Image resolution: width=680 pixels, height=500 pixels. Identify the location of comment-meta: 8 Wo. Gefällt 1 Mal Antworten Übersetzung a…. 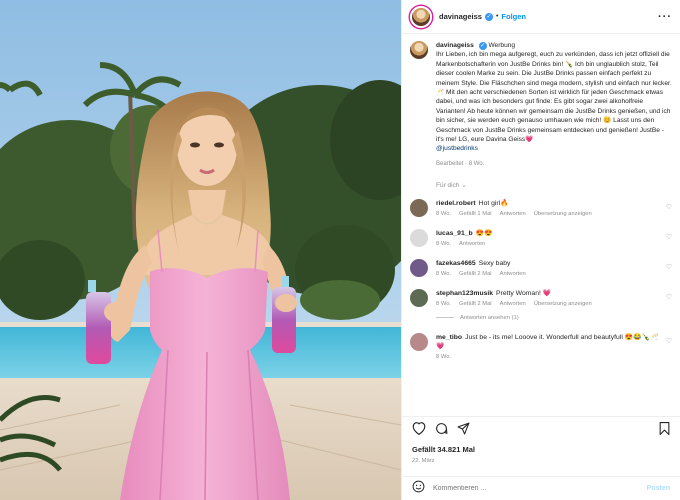
(551, 214).